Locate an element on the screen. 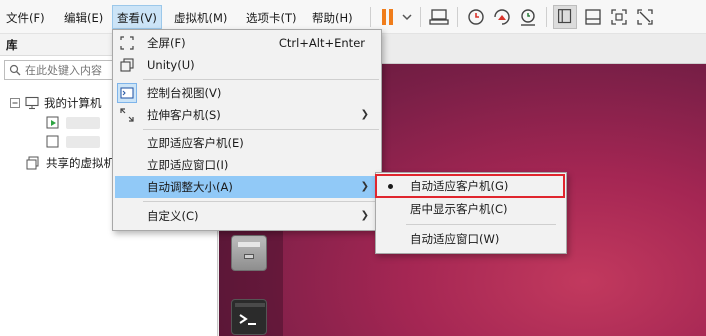 The height and width of the screenshot is (336, 706). menu-item-label: 自定义(C) is located at coordinates (173, 216).